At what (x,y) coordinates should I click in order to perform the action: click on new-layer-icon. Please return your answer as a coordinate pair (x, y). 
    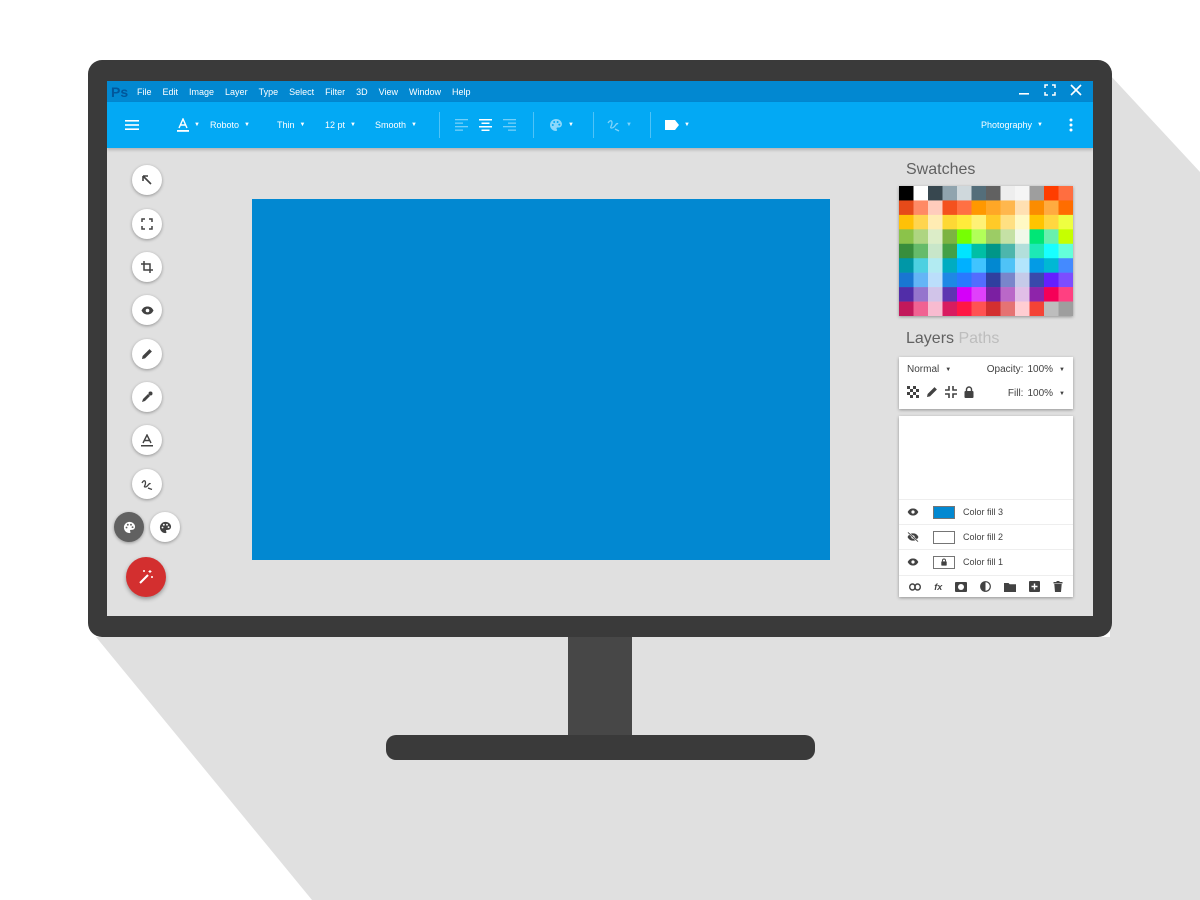
    Looking at the image, I should click on (1034, 586).